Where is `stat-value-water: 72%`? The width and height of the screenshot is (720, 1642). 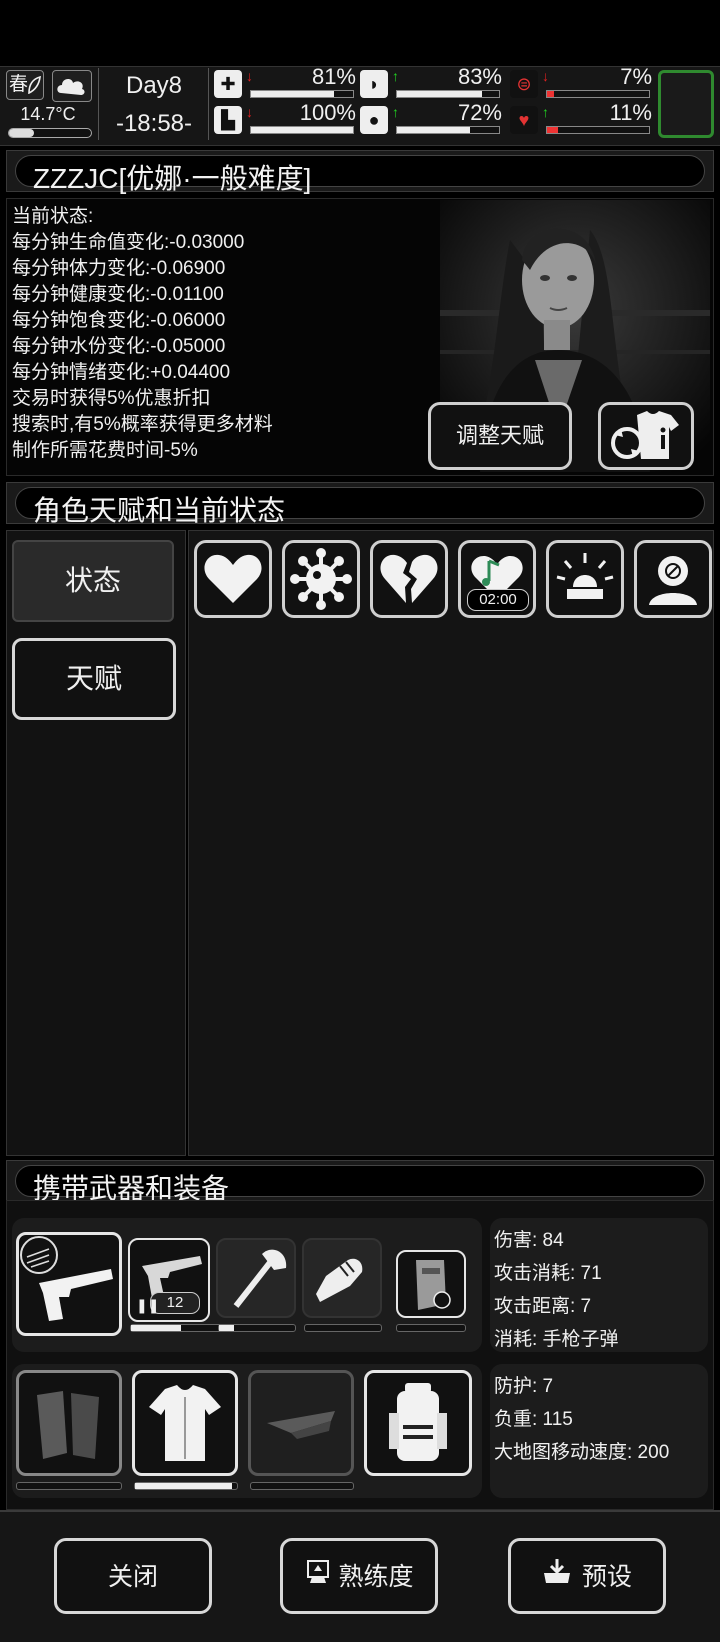 stat-value-water: 72% is located at coordinates (479, 112).